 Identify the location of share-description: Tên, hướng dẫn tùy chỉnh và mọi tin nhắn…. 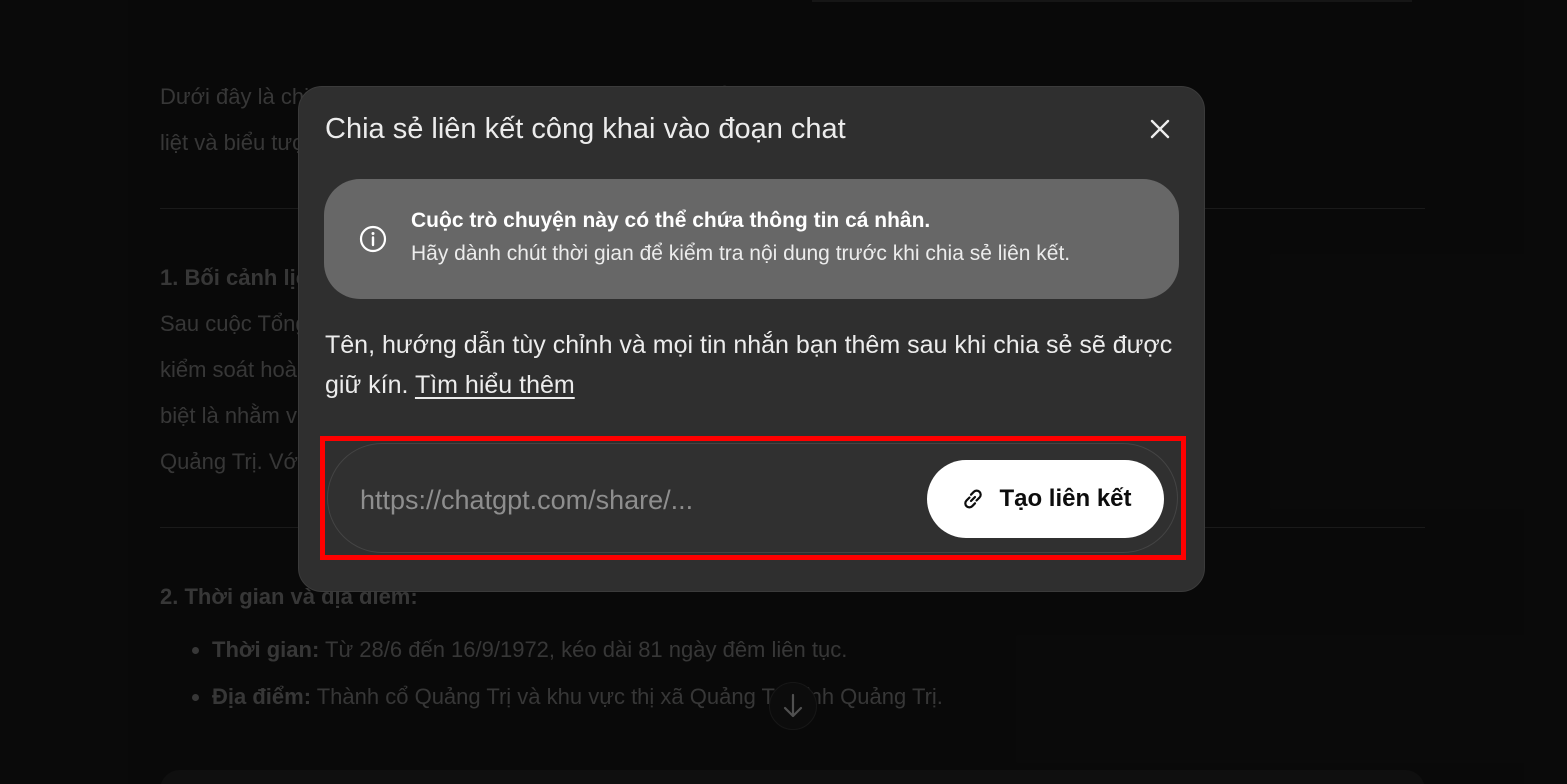
(755, 365).